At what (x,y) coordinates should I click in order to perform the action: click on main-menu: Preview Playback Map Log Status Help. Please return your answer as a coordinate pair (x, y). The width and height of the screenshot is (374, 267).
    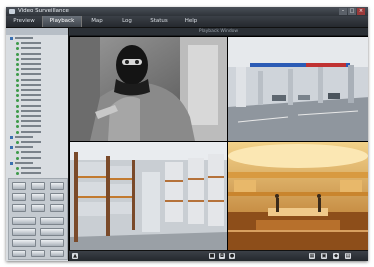
    Looking at the image, I should click on (187, 22).